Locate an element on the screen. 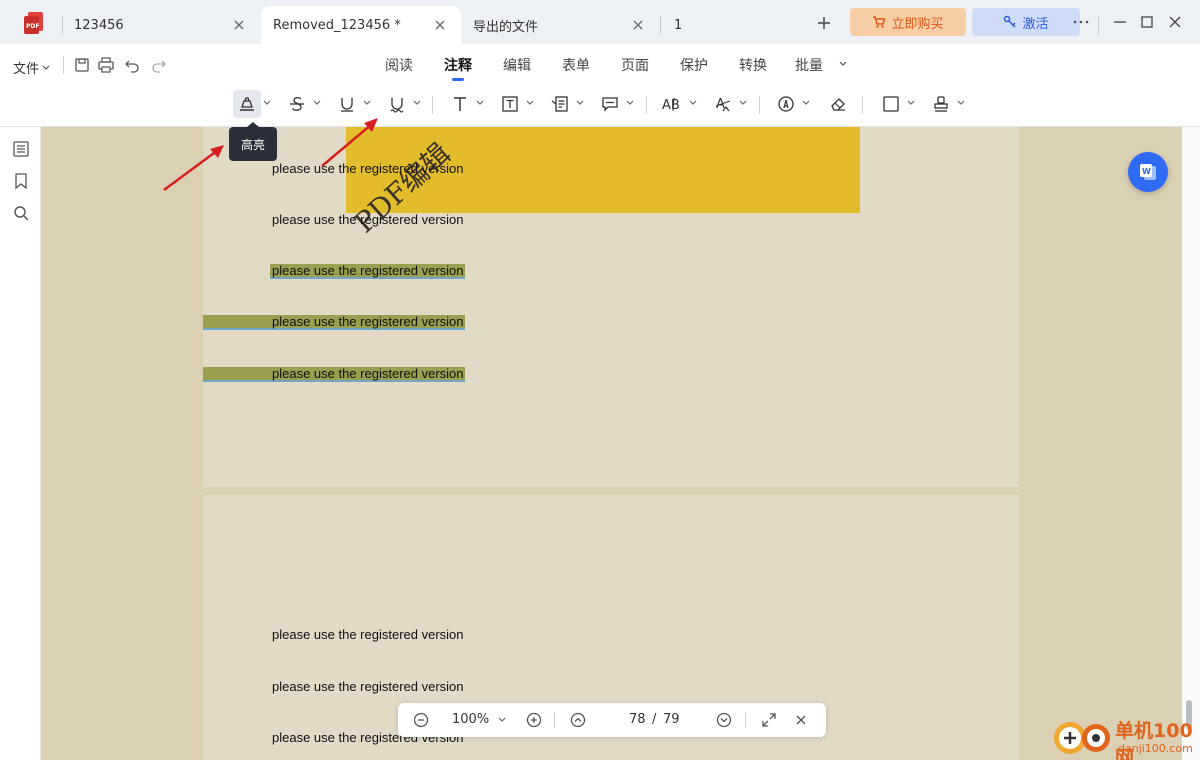 This screenshot has width=1200, height=760. activate-button: 激活 is located at coordinates (1026, 22).